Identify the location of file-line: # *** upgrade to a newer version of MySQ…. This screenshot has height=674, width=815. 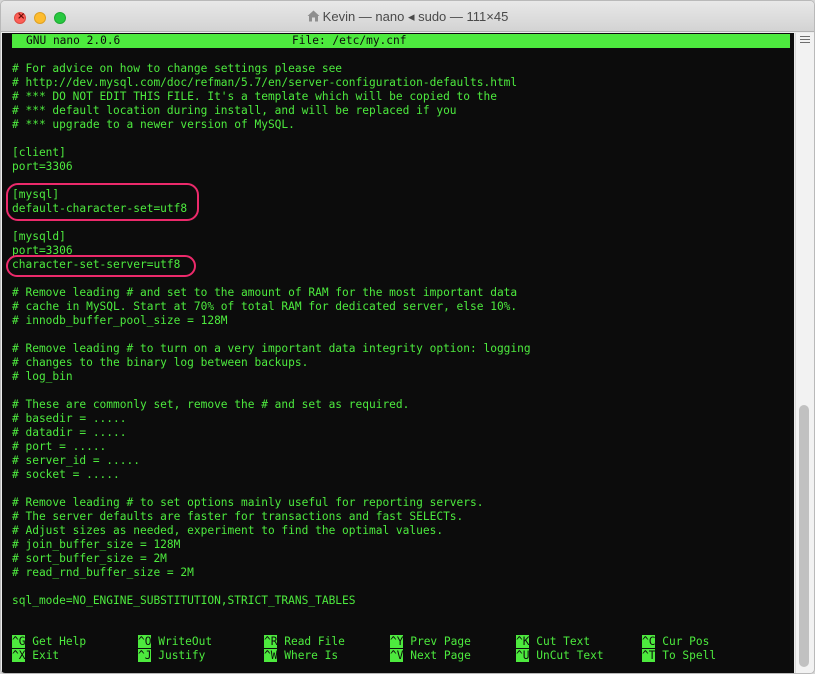
(153, 124).